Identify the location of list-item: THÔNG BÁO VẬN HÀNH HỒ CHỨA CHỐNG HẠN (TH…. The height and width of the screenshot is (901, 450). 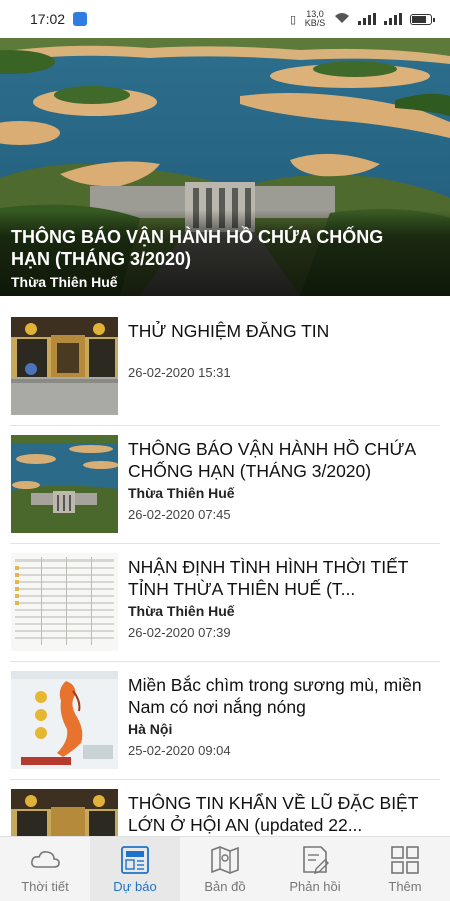
(225, 485).